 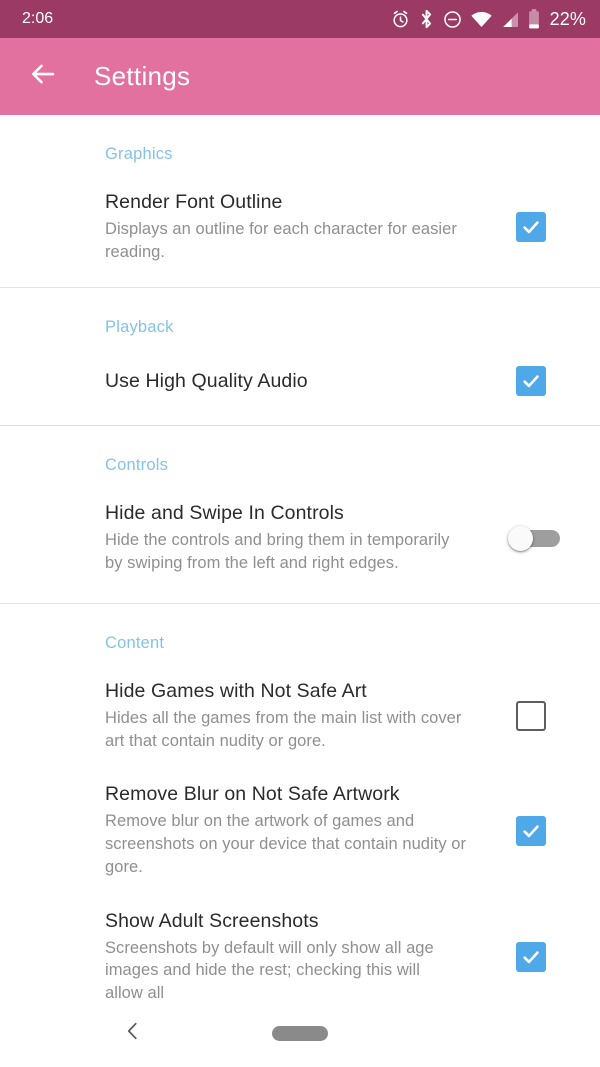 What do you see at coordinates (206, 381) in the screenshot?
I see `pref-title: Use High Quality Audio` at bounding box center [206, 381].